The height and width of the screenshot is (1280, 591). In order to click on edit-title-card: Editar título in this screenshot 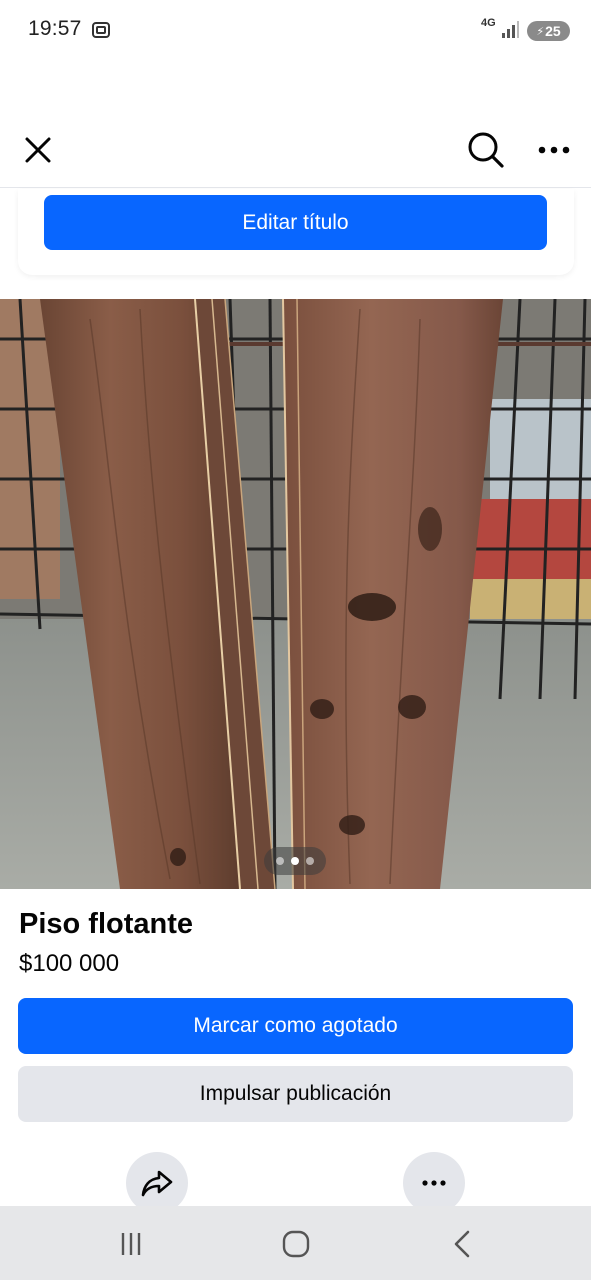, I will do `click(296, 232)`.